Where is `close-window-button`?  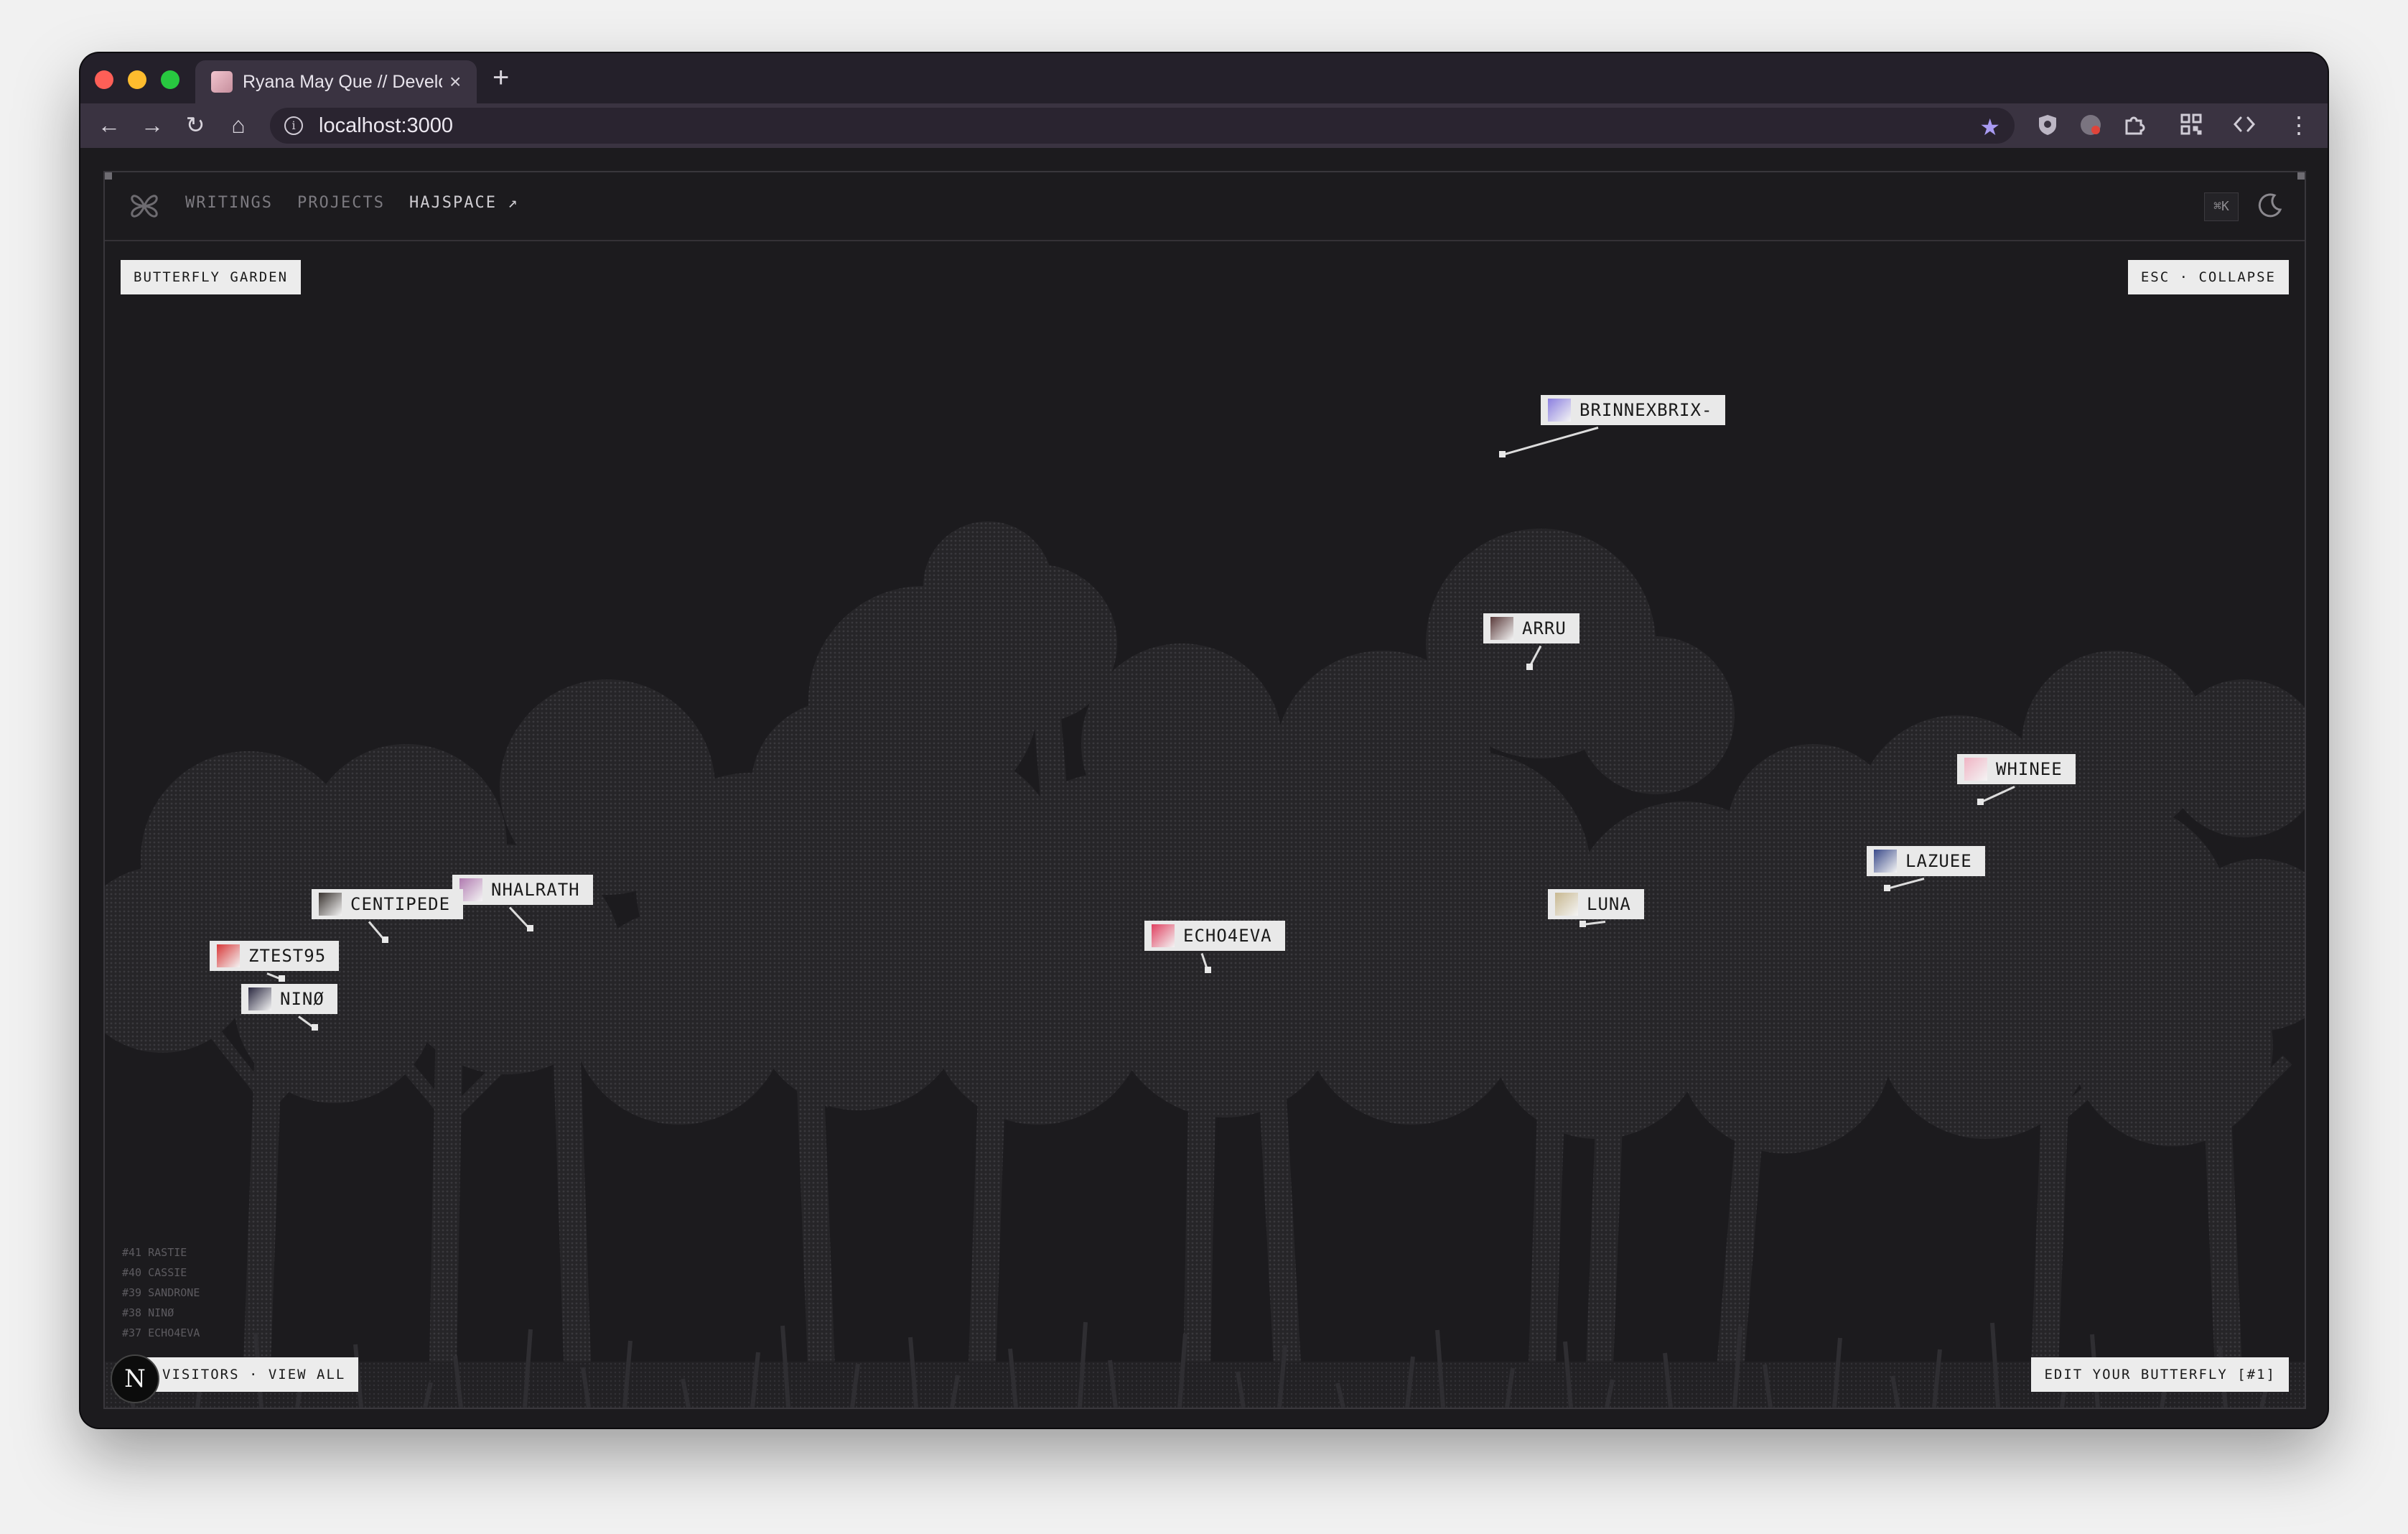 close-window-button is located at coordinates (104, 79).